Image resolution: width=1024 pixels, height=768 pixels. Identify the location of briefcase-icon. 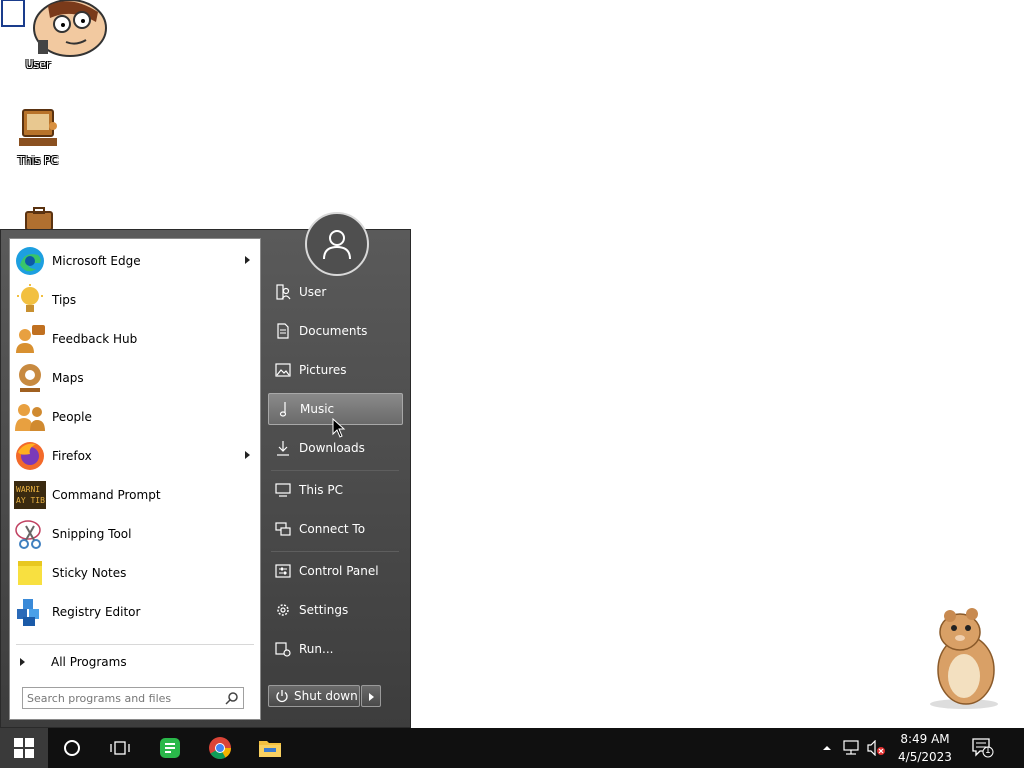
(39, 218).